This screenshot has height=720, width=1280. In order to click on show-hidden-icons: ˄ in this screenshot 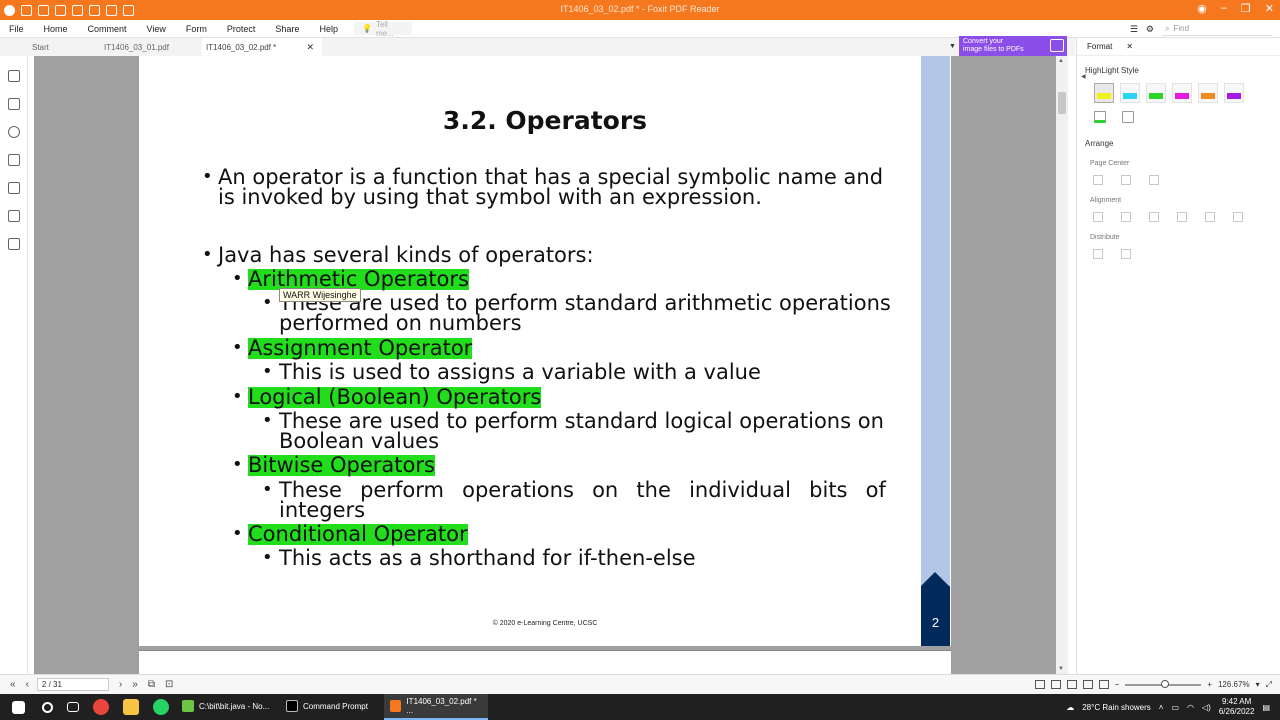, I will do `click(1161, 707)`.